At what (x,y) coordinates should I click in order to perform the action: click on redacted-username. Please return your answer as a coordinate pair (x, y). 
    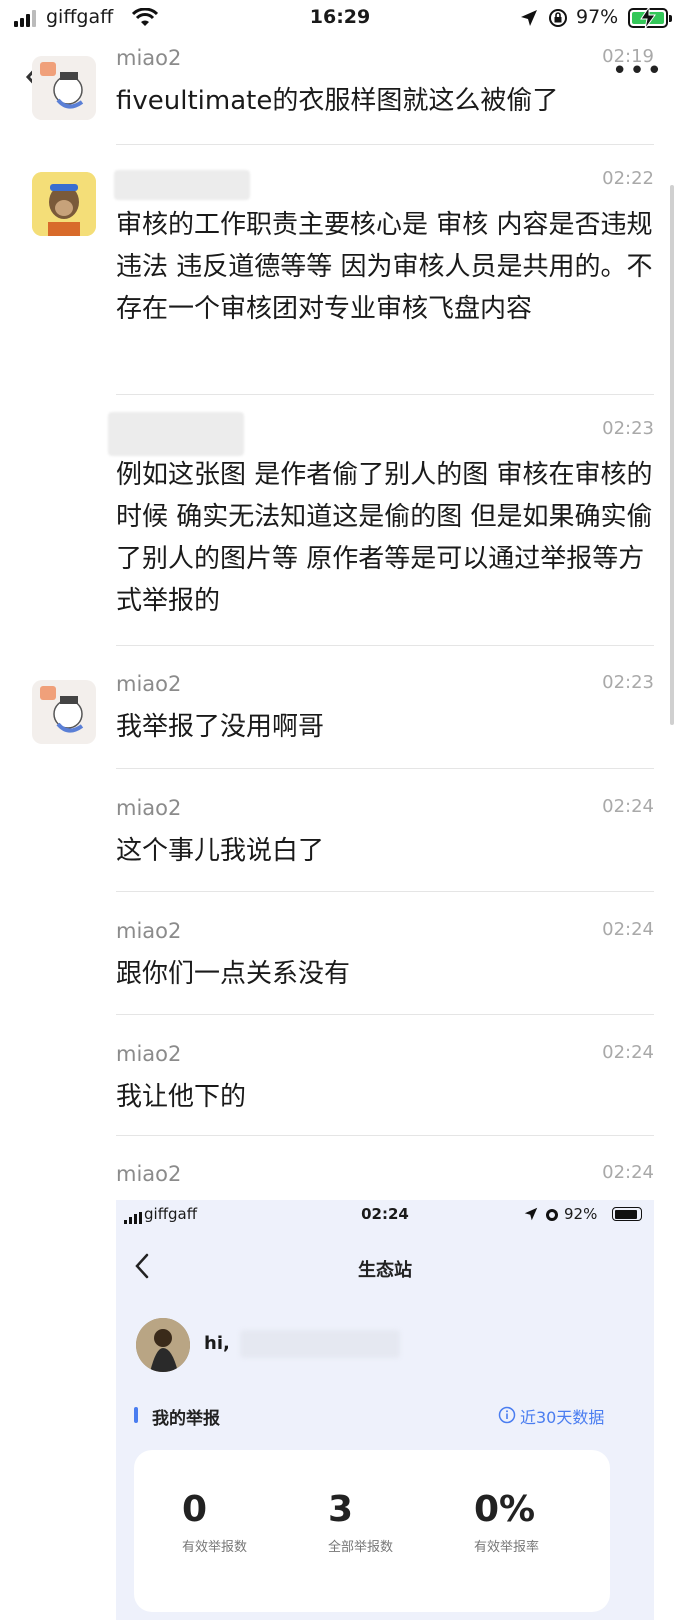
    Looking at the image, I should click on (320, 1344).